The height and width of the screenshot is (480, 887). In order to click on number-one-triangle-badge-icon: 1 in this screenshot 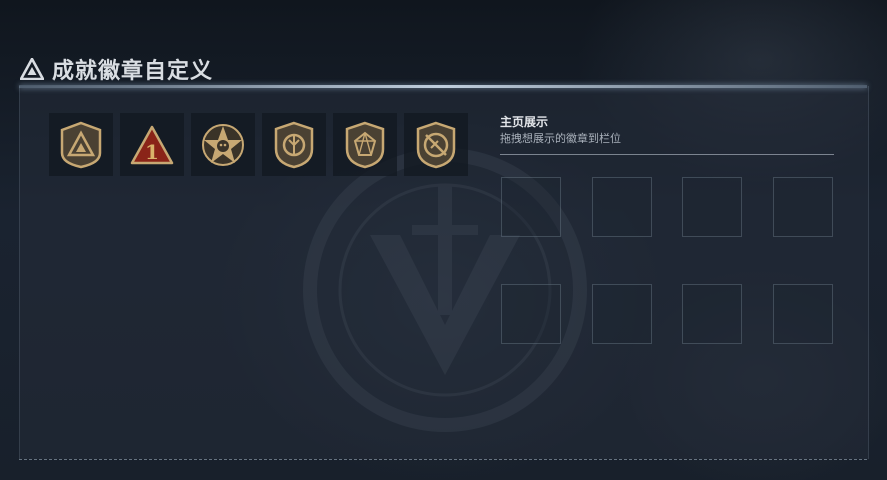, I will do `click(152, 144)`.